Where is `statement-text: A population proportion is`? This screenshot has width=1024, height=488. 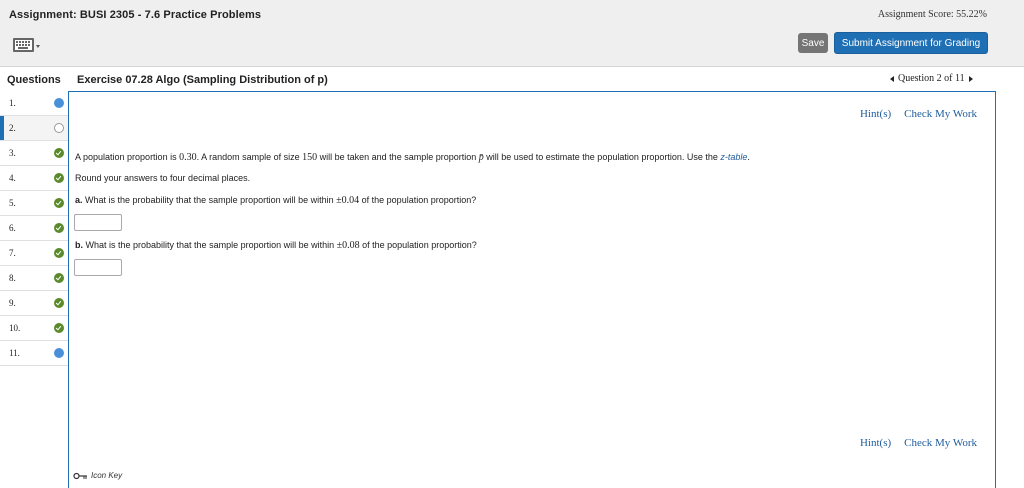
statement-text: A population proportion is is located at coordinates (127, 157).